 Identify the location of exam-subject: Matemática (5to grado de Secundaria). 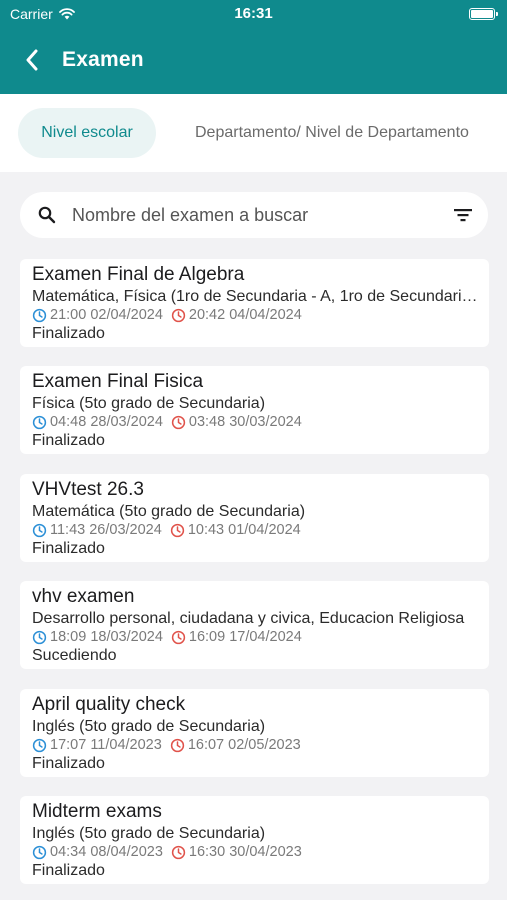
(169, 511).